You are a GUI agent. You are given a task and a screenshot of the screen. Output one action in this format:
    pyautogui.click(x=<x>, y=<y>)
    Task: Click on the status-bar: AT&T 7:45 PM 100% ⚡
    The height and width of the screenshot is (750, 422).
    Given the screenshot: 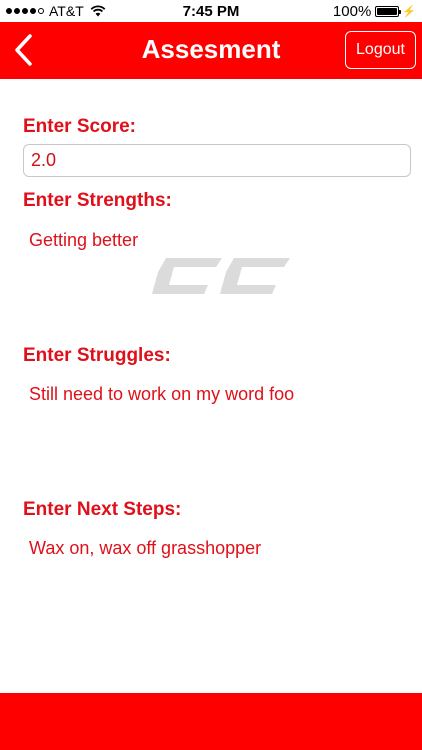 What is the action you would take?
    pyautogui.click(x=211, y=11)
    